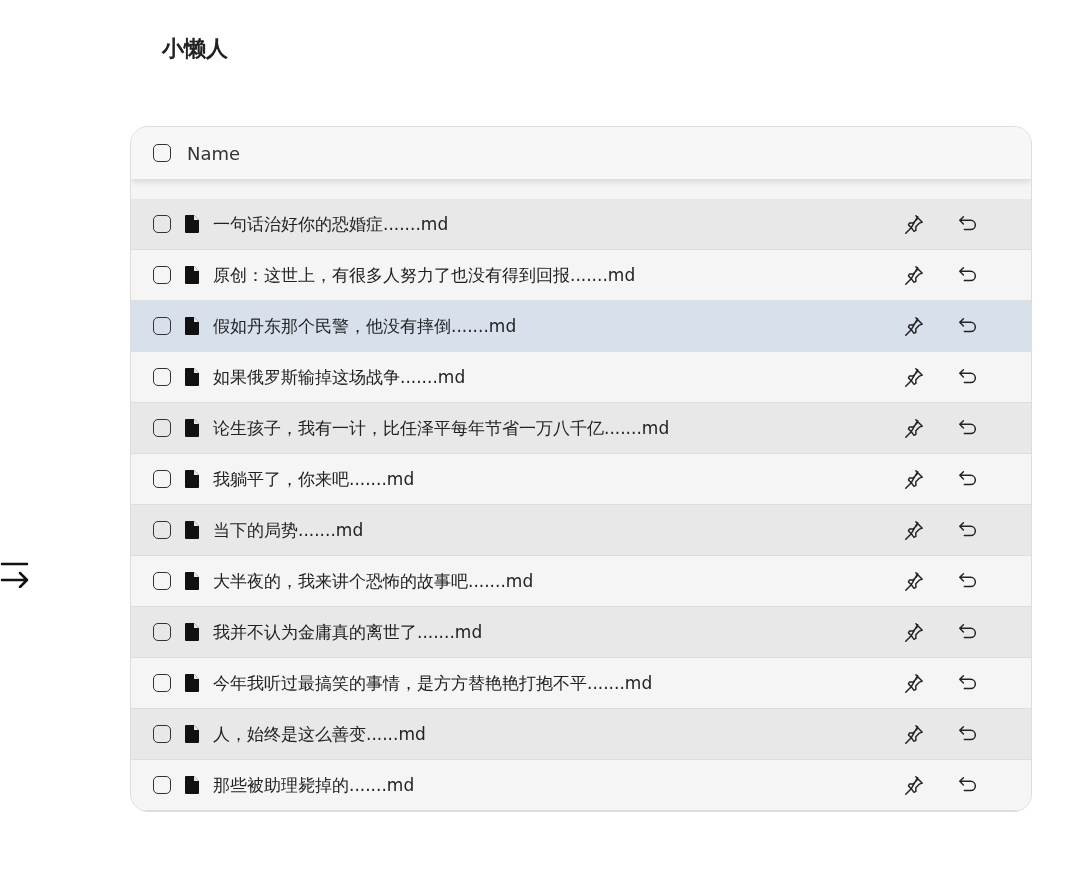 The image size is (1080, 895). Describe the element at coordinates (558, 428) in the screenshot. I see `file-name: 论生孩子，我有一计，比任泽平每年节省一万八千亿.......md` at that location.